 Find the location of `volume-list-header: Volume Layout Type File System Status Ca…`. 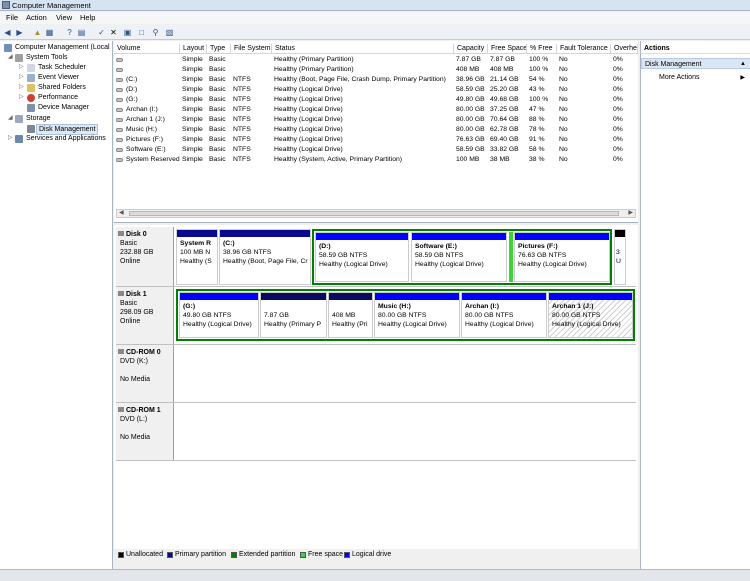

volume-list-header: Volume Layout Type File System Status Ca… is located at coordinates (376, 49).